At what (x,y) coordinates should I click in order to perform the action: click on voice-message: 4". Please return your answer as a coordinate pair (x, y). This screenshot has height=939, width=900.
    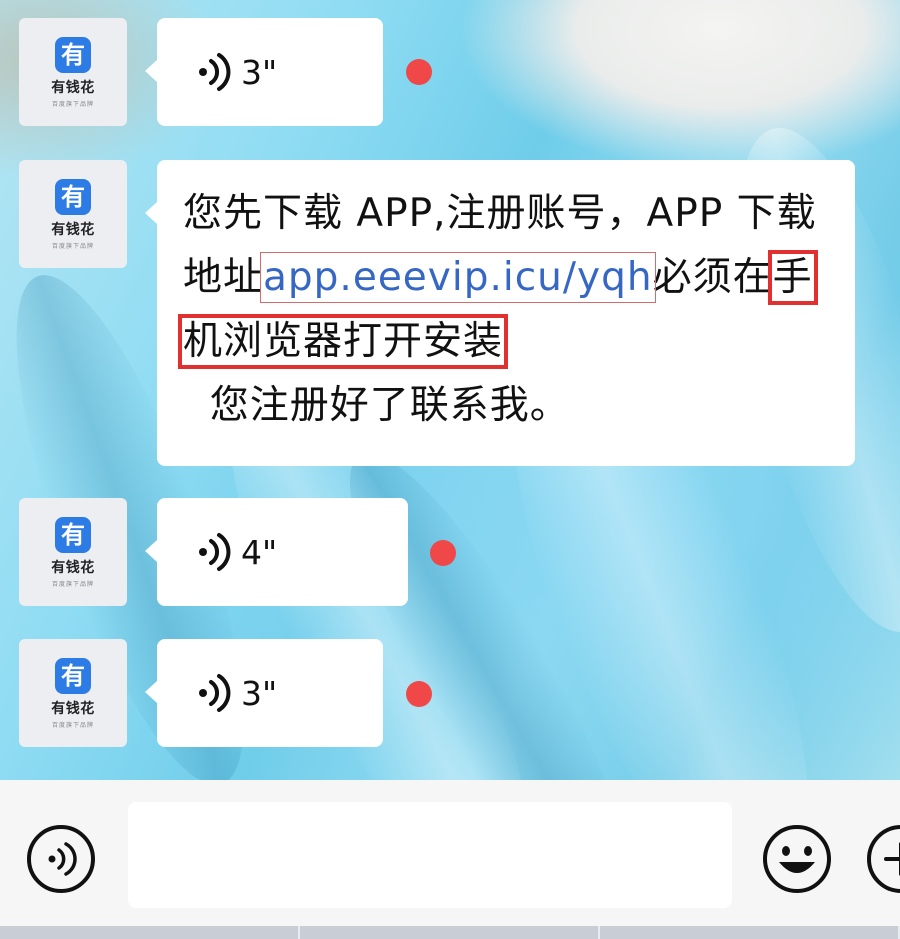
    Looking at the image, I should click on (276, 552).